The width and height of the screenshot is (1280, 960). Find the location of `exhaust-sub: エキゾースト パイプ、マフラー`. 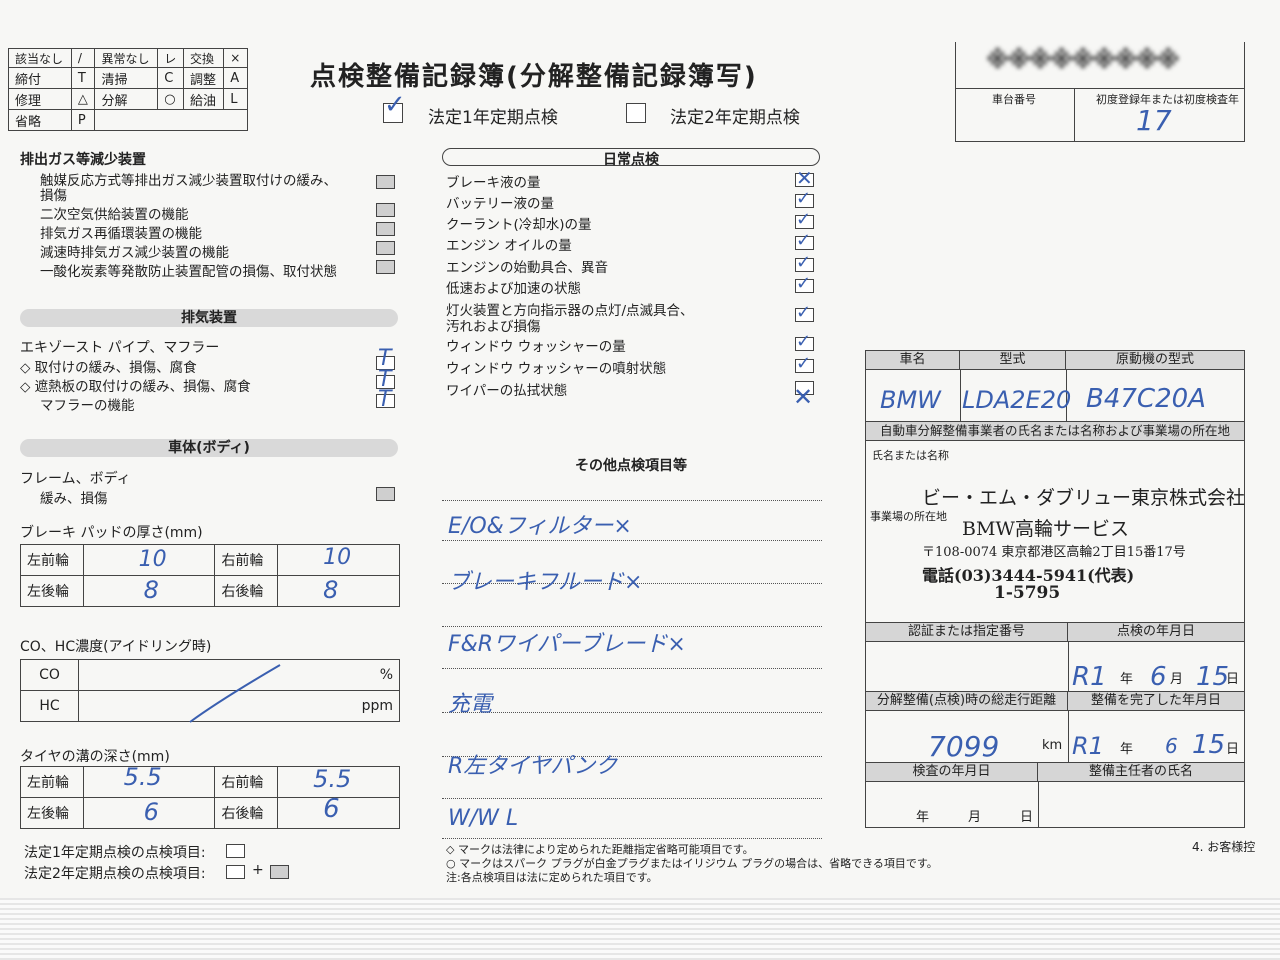

exhaust-sub: エキゾースト パイプ、マフラー is located at coordinates (120, 348).